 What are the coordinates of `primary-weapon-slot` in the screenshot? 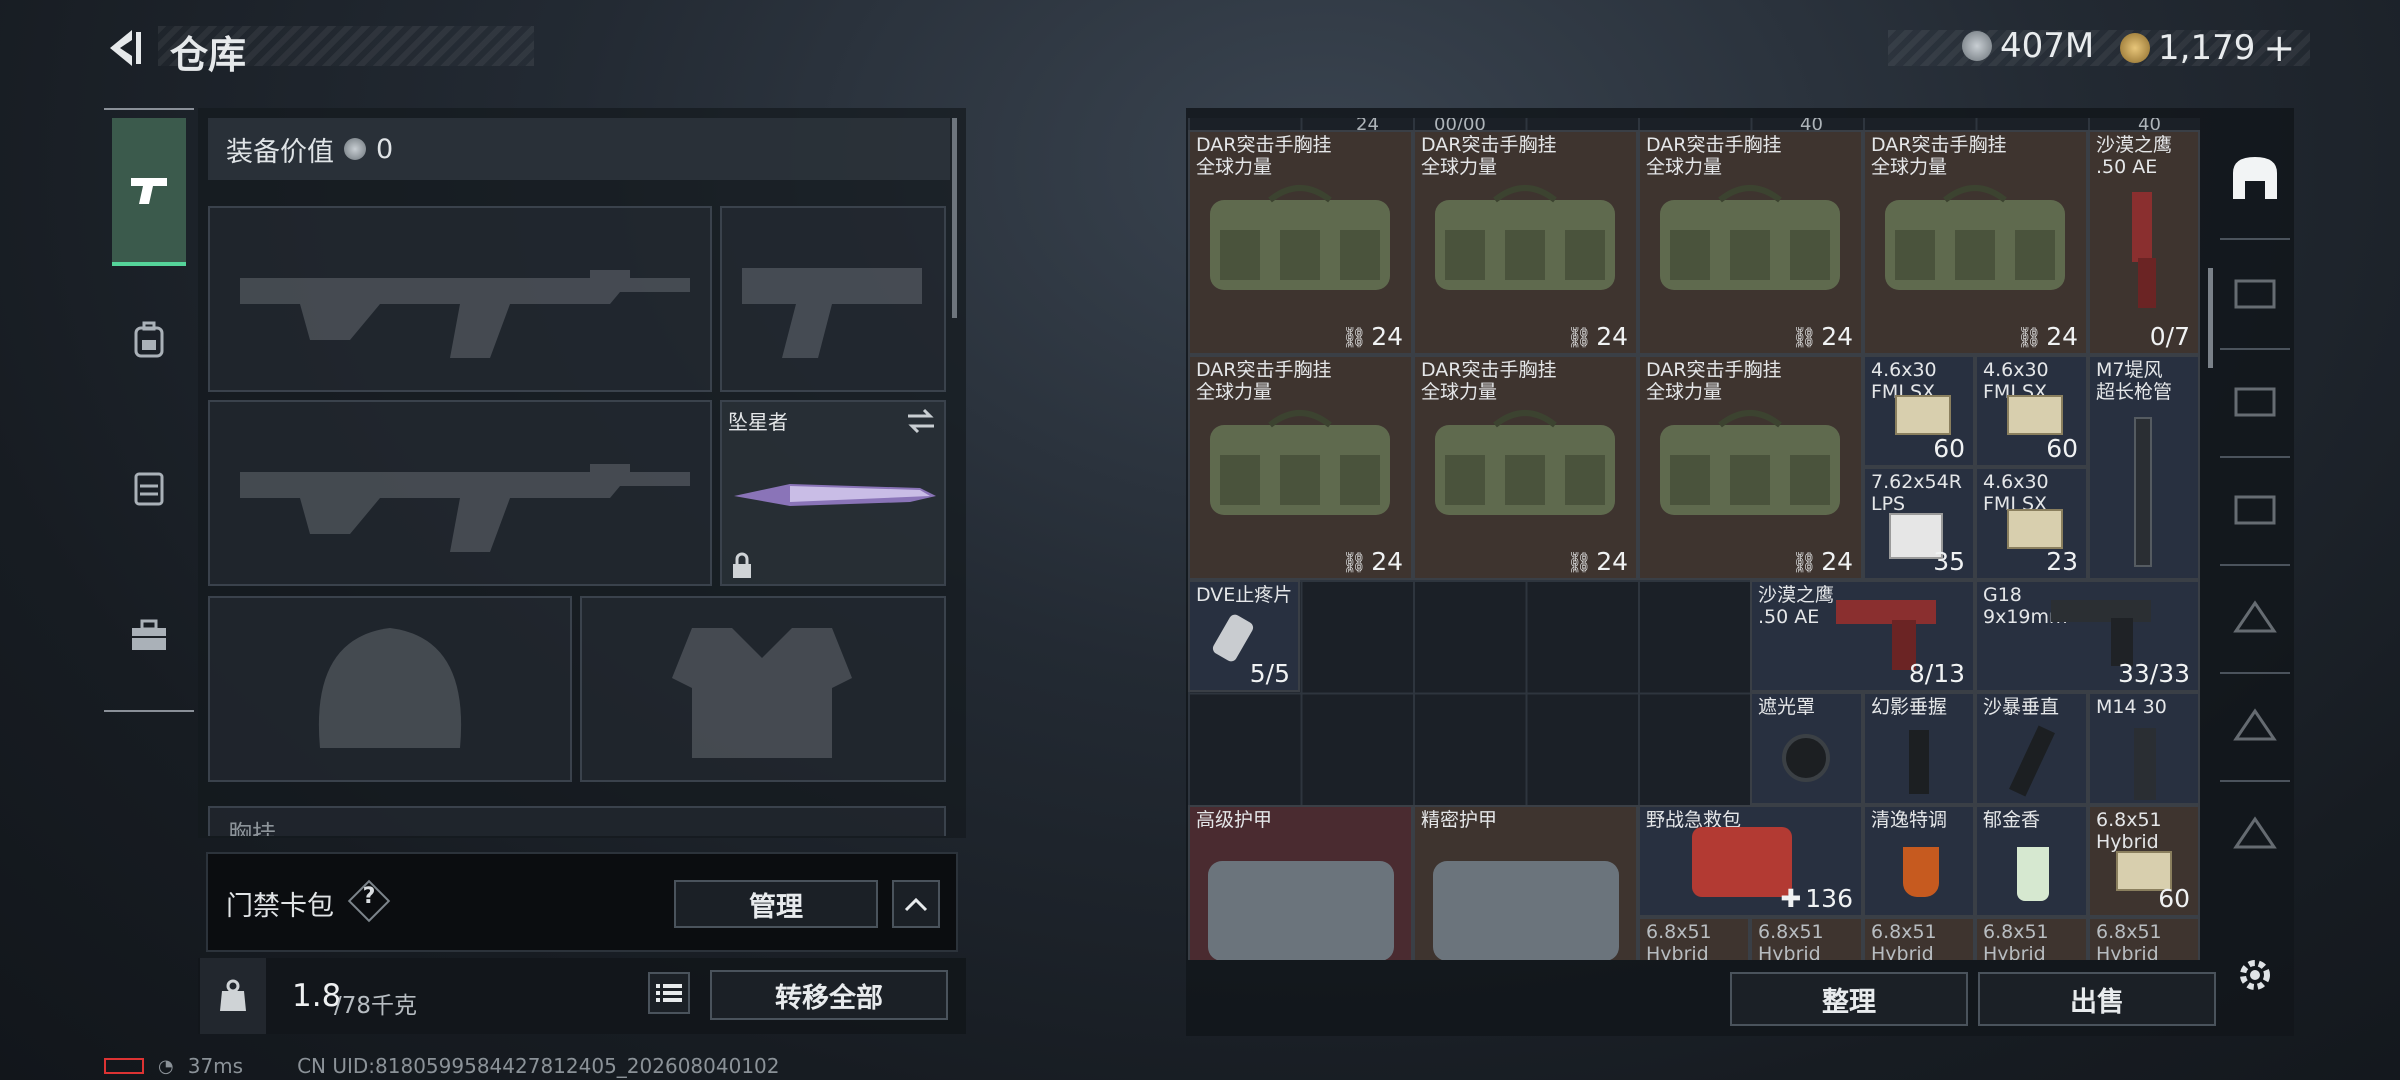 It's located at (460, 299).